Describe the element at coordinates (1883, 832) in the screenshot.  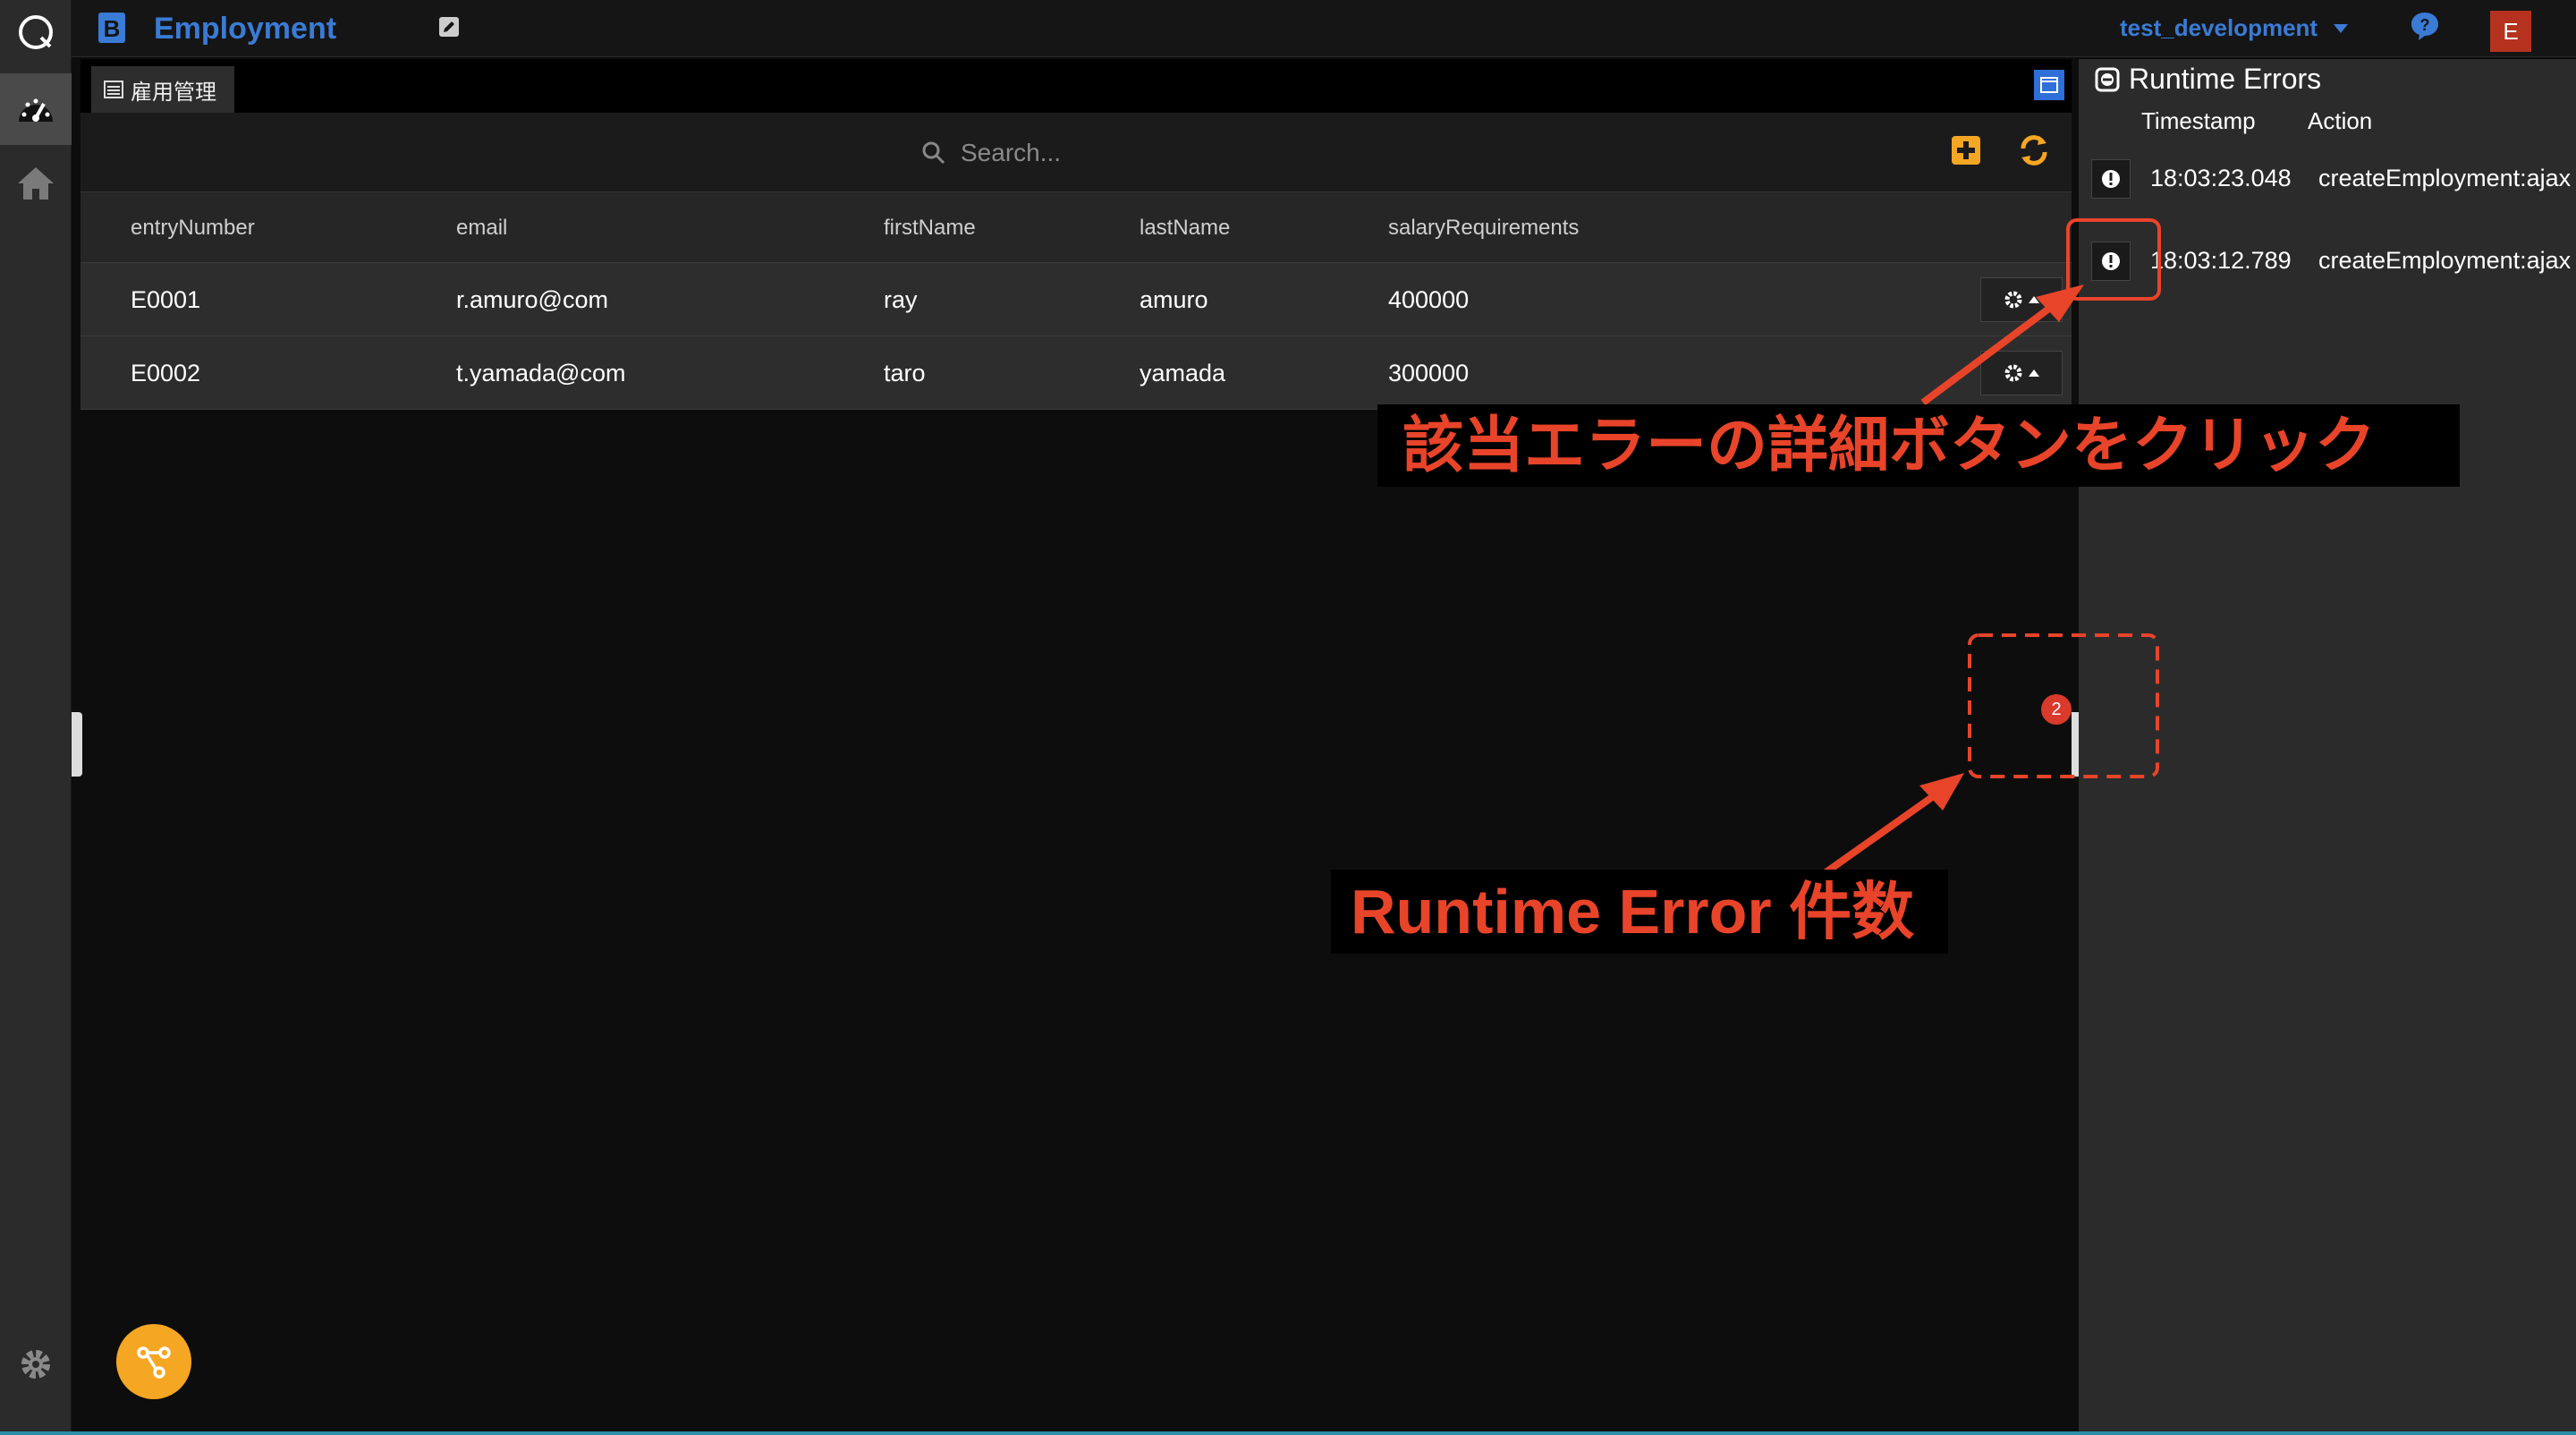
I see `arrow-to-badge` at that location.